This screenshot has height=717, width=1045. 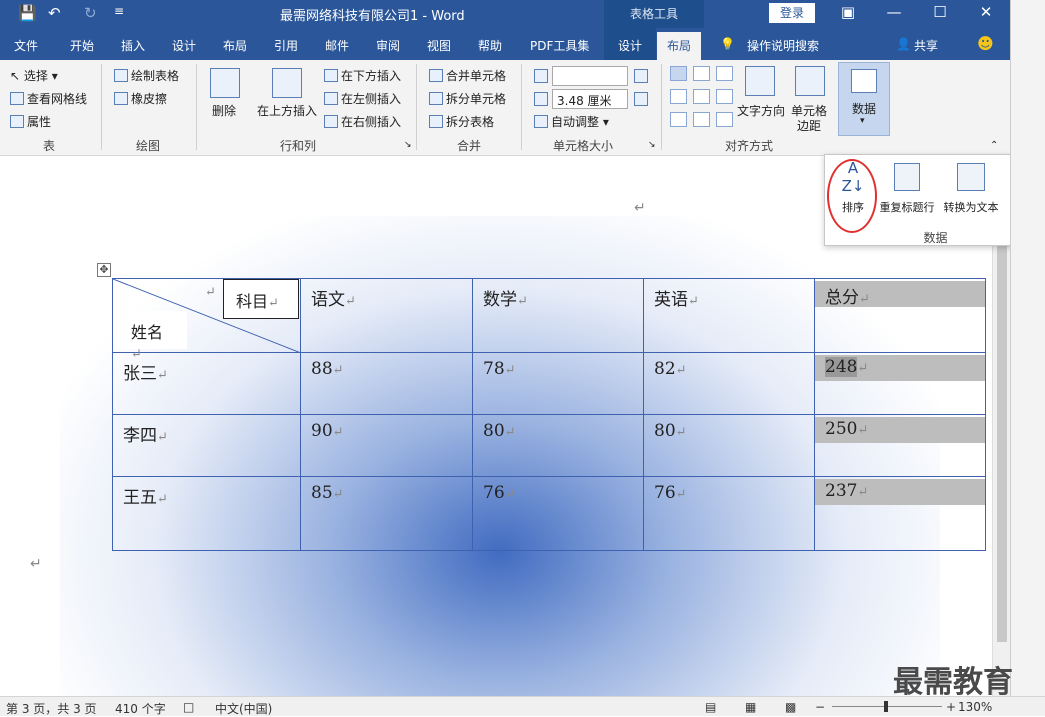 I want to click on delete-button: 删除, so click(x=224, y=110).